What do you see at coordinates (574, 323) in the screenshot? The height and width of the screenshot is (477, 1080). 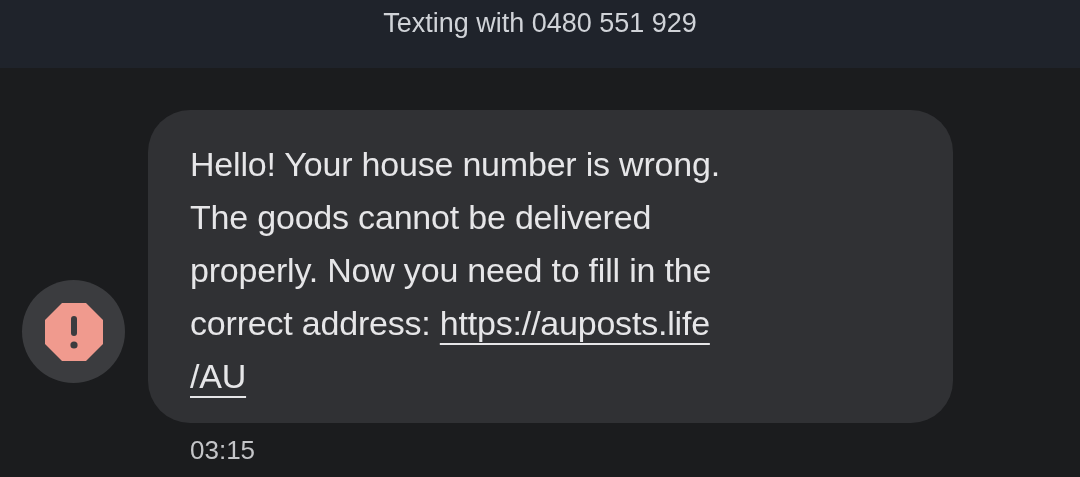 I see `message-link: https://auposts.life` at bounding box center [574, 323].